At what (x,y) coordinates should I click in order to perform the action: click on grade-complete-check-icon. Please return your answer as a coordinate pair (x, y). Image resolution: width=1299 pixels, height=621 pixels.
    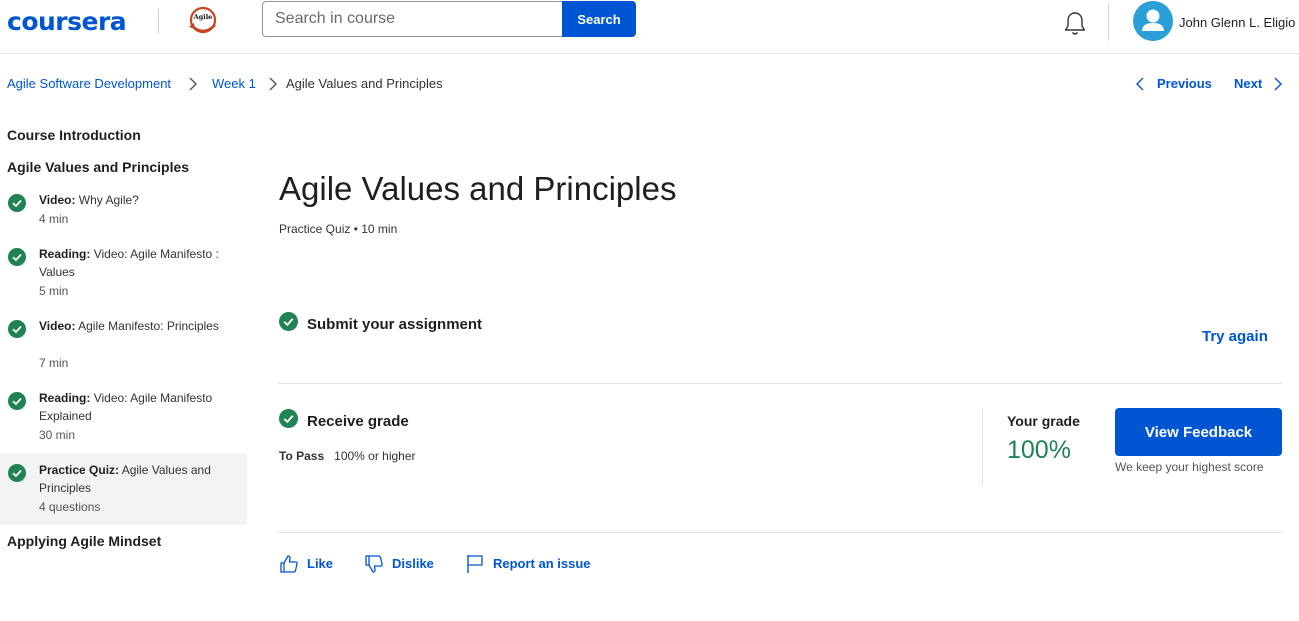
    Looking at the image, I should click on (288, 418).